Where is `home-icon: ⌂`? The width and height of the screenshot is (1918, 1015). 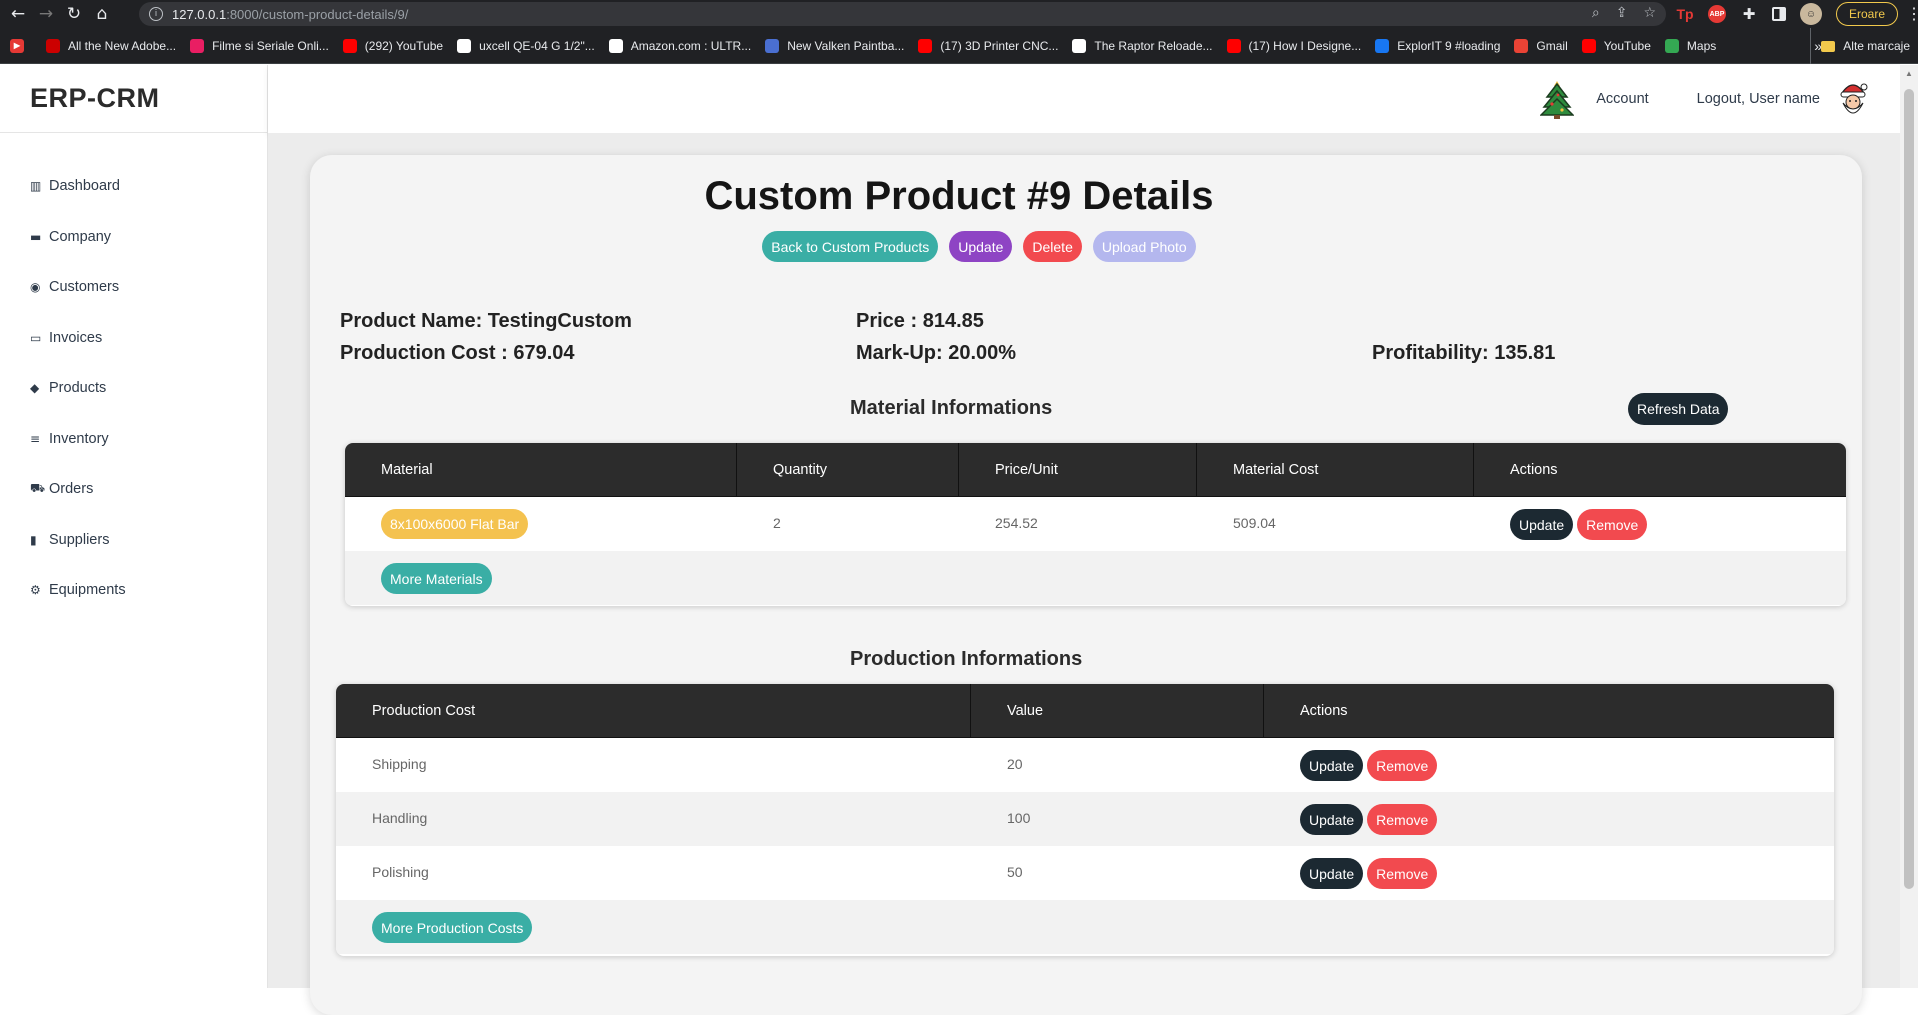
home-icon: ⌂ is located at coordinates (102, 14).